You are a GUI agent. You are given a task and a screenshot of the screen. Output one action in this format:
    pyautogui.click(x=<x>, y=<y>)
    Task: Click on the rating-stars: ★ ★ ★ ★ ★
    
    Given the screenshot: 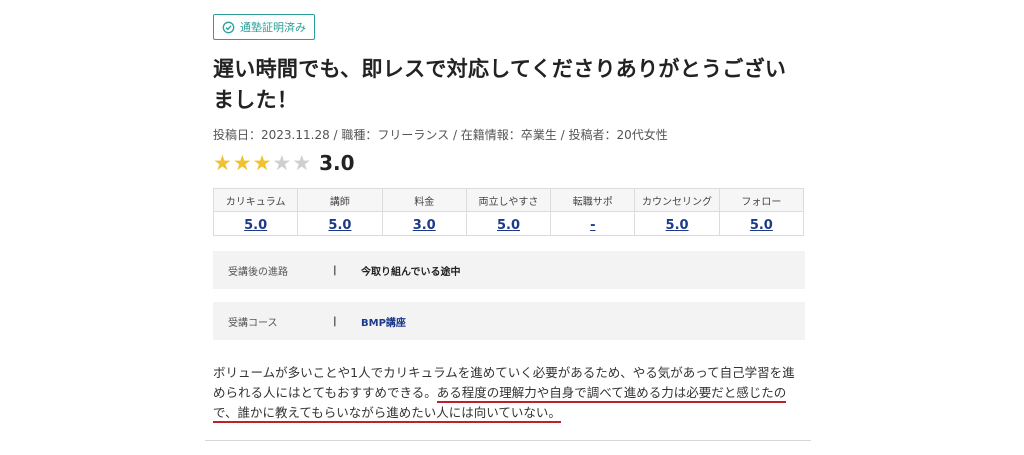 What is the action you would take?
    pyautogui.click(x=262, y=163)
    